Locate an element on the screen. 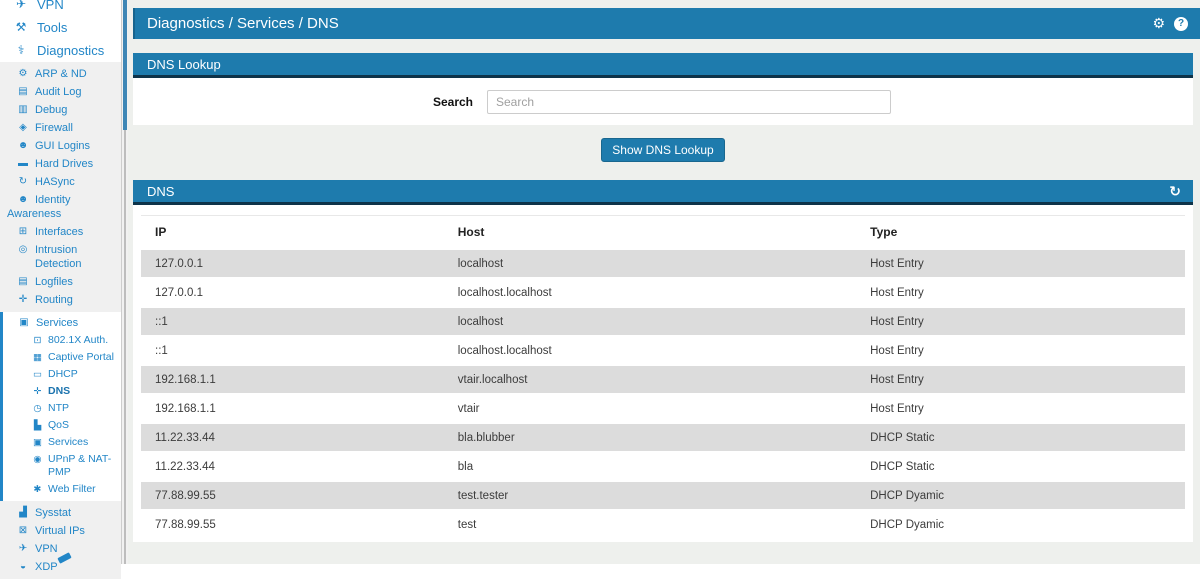 Image resolution: width=1200 pixels, height=579 pixels. network-nodes-icon: ⊡ is located at coordinates (37, 340).